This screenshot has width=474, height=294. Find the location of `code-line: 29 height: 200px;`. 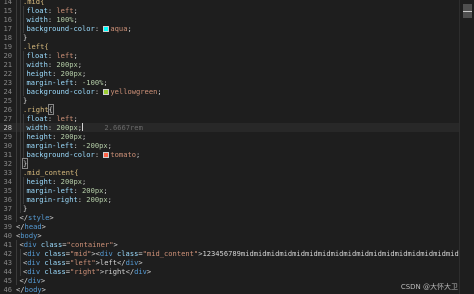

code-line: 29 height: 200px; is located at coordinates (237, 136).